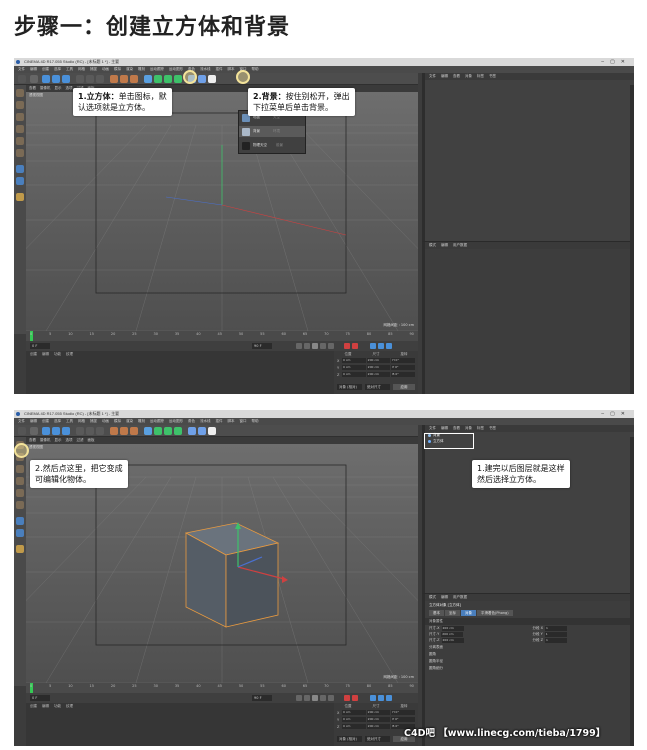 This screenshot has height=750, width=647. I want to click on menu-item: 渲染, so click(129, 69).